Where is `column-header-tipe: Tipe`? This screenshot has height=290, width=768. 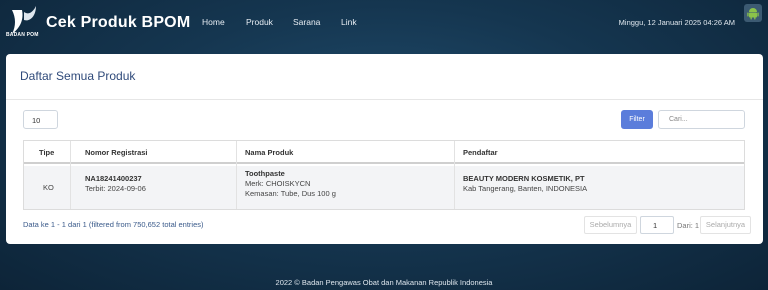
column-header-tipe: Tipe is located at coordinates (46, 152).